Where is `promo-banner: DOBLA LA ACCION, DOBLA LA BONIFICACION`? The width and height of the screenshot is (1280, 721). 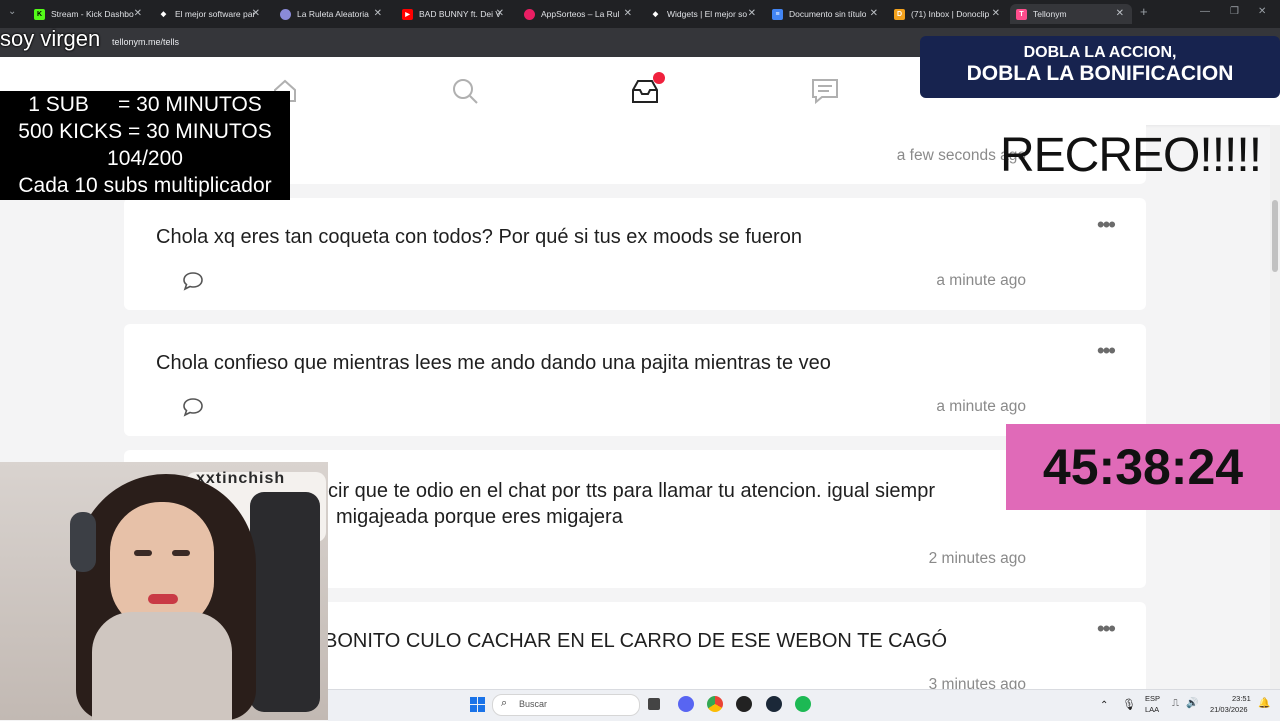
promo-banner: DOBLA LA ACCION, DOBLA LA BONIFICACION is located at coordinates (1100, 67).